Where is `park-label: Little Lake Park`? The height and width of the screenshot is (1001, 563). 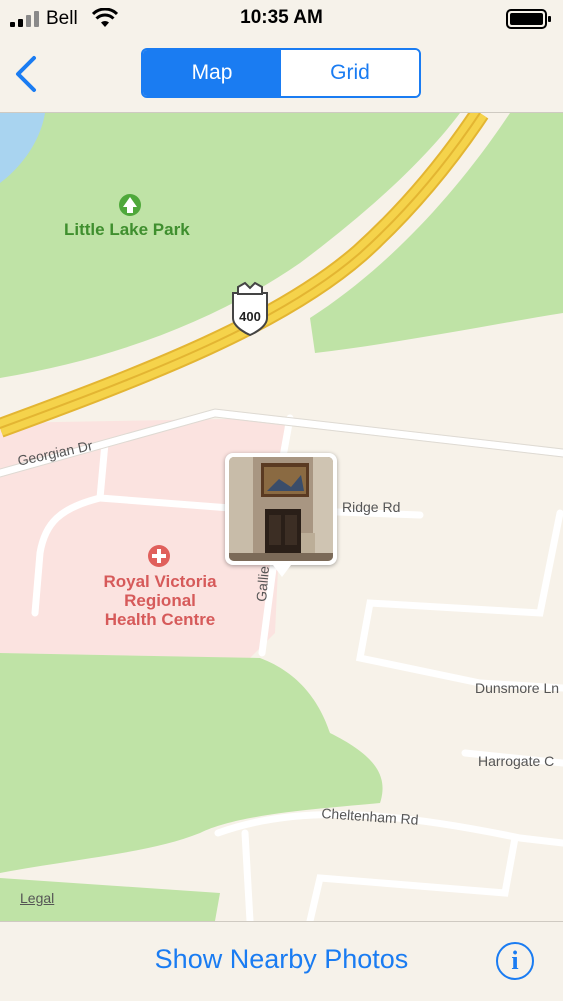
park-label: Little Lake Park is located at coordinates (127, 230).